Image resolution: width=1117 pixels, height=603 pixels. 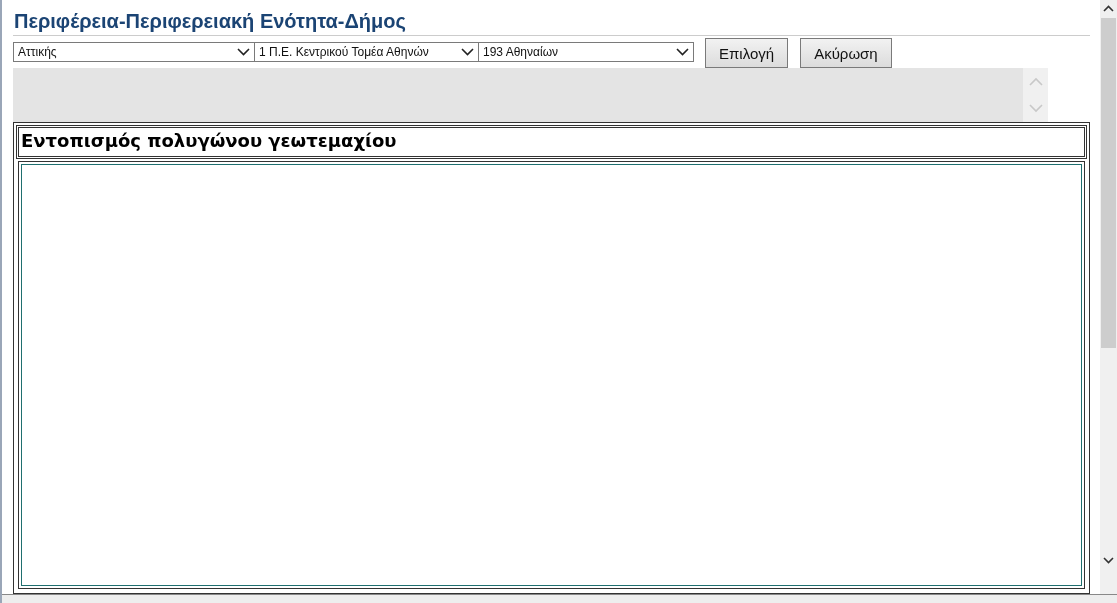 What do you see at coordinates (210, 21) in the screenshot?
I see `page-title: Περιφέρεια-Περιφερειακή Ενότητα-Δήμος` at bounding box center [210, 21].